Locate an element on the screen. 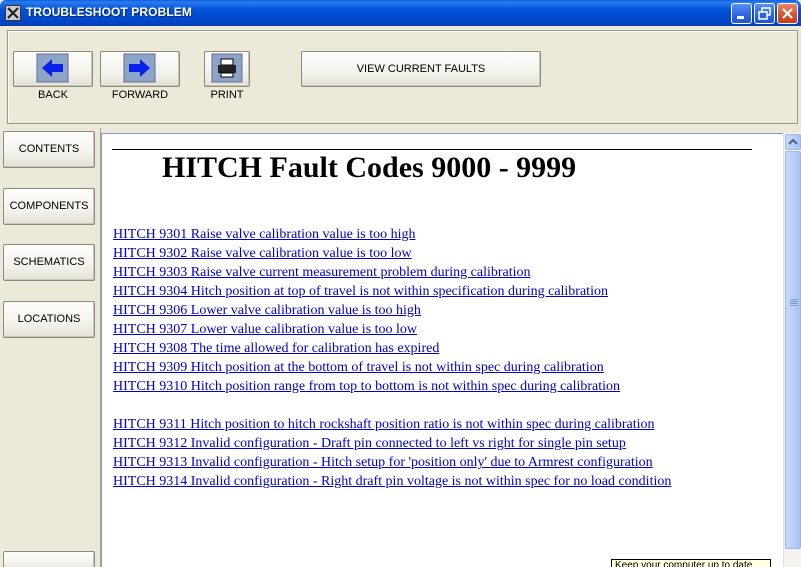 This screenshot has width=801, height=567. nav-contents-button: CONTENTS is located at coordinates (49, 149).